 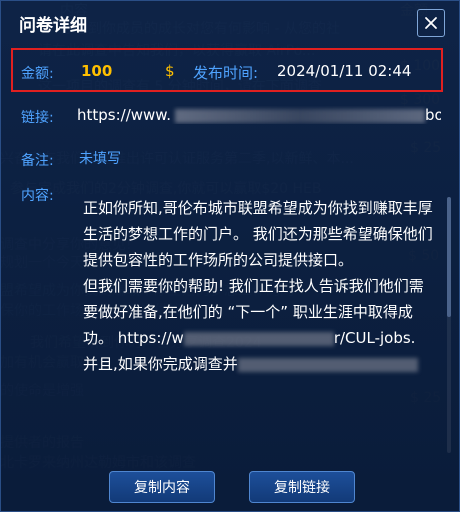 I want to click on content-label: 内容:, so click(x=37, y=196).